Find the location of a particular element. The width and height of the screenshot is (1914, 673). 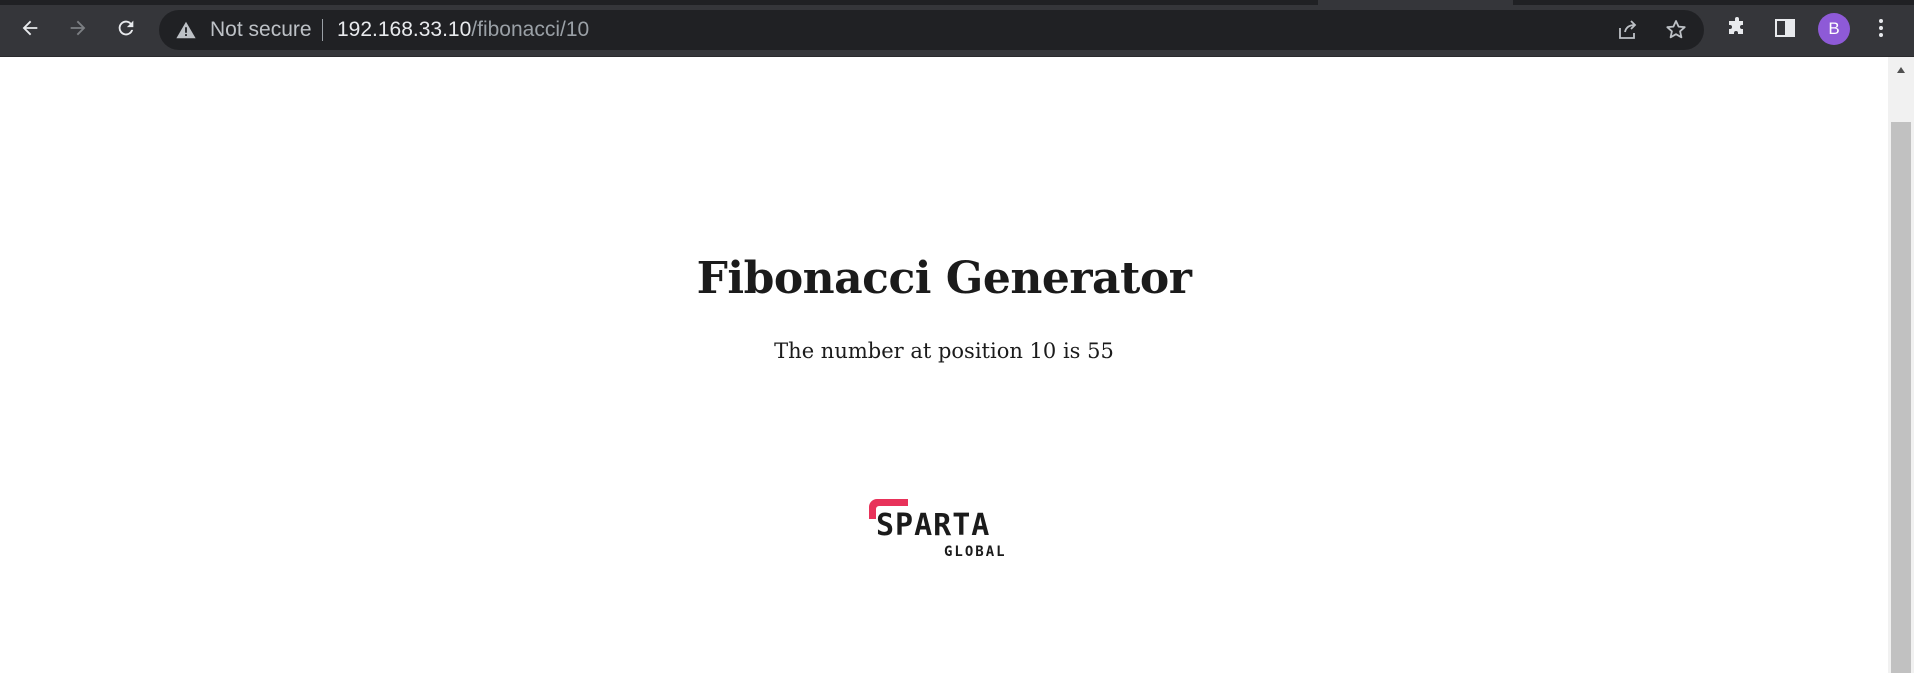

scrollbar-thumb is located at coordinates (1901, 397).